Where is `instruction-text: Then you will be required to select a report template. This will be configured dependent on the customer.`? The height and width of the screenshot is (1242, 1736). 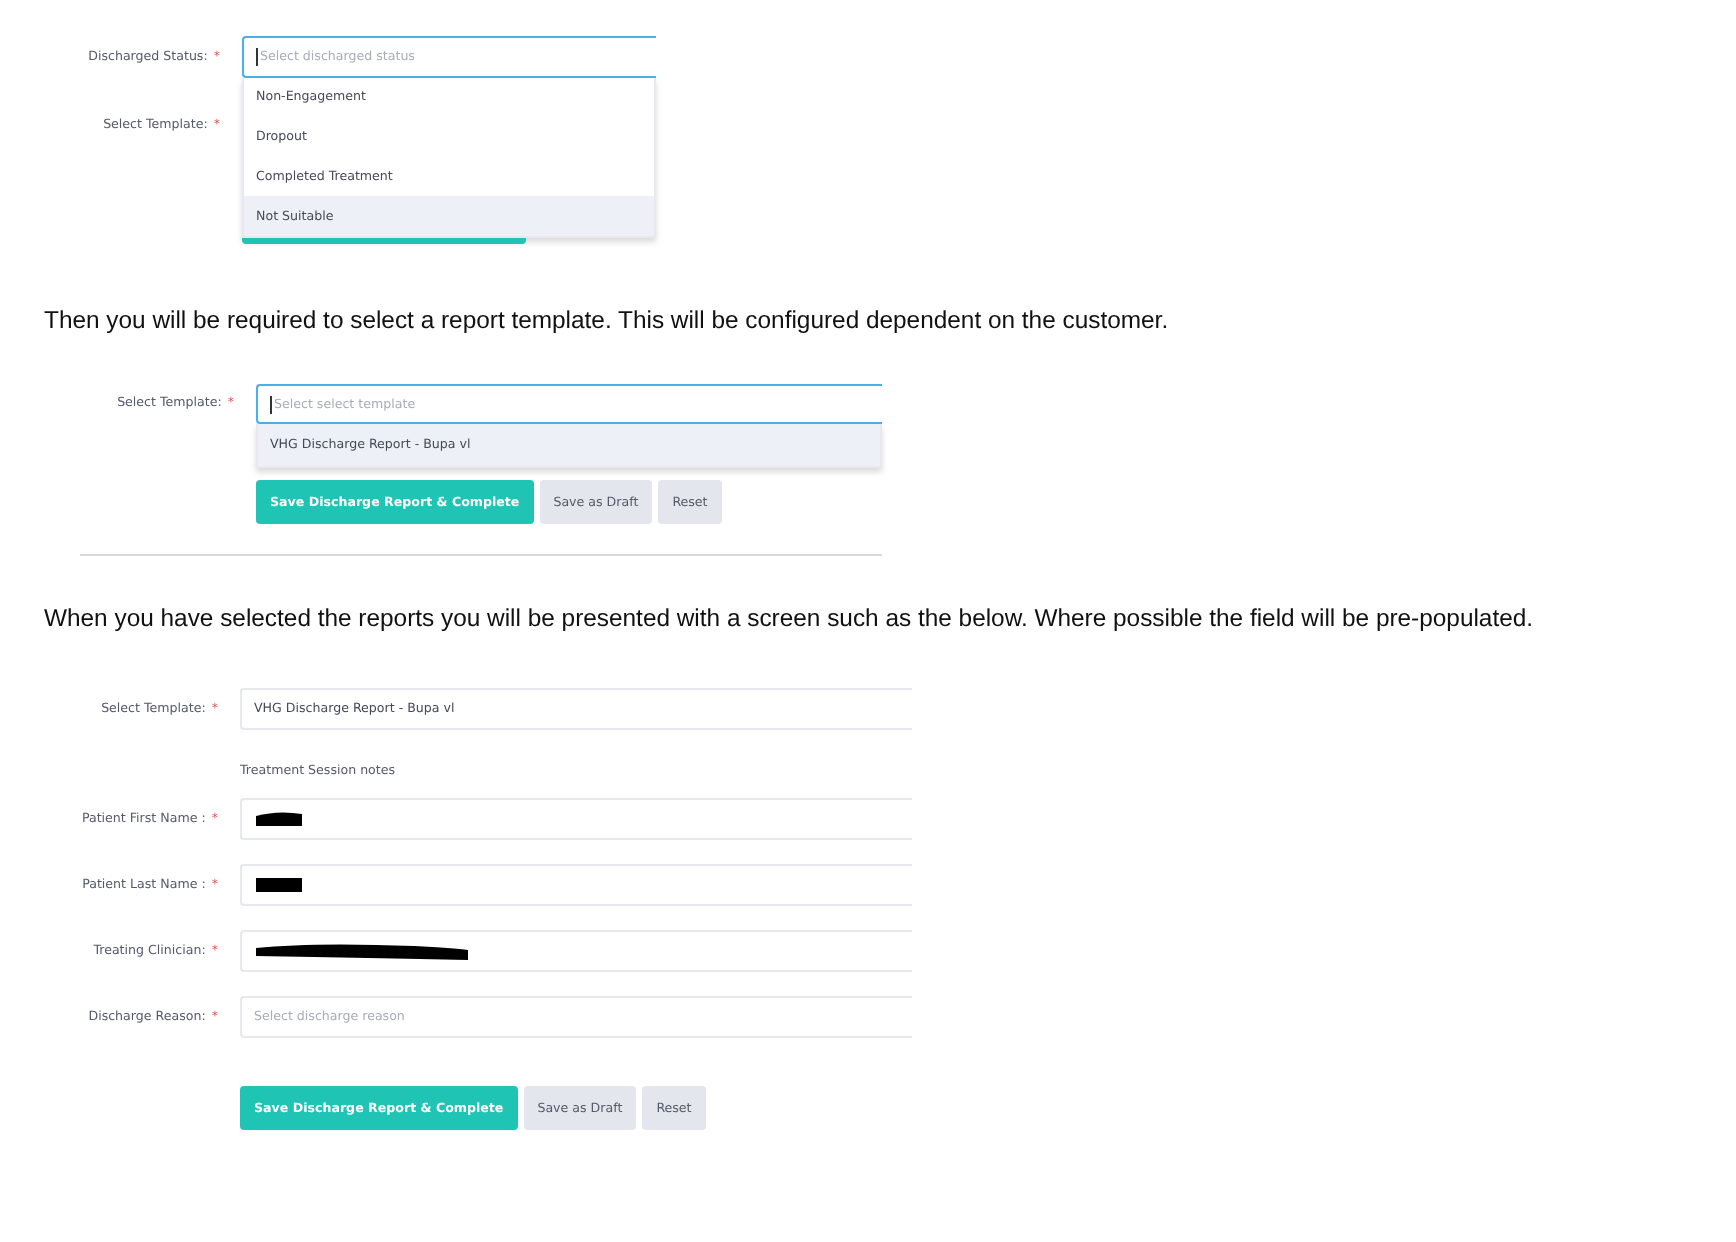 instruction-text: Then you will be required to select a report template. This will be configured dependent on the customer. is located at coordinates (607, 320).